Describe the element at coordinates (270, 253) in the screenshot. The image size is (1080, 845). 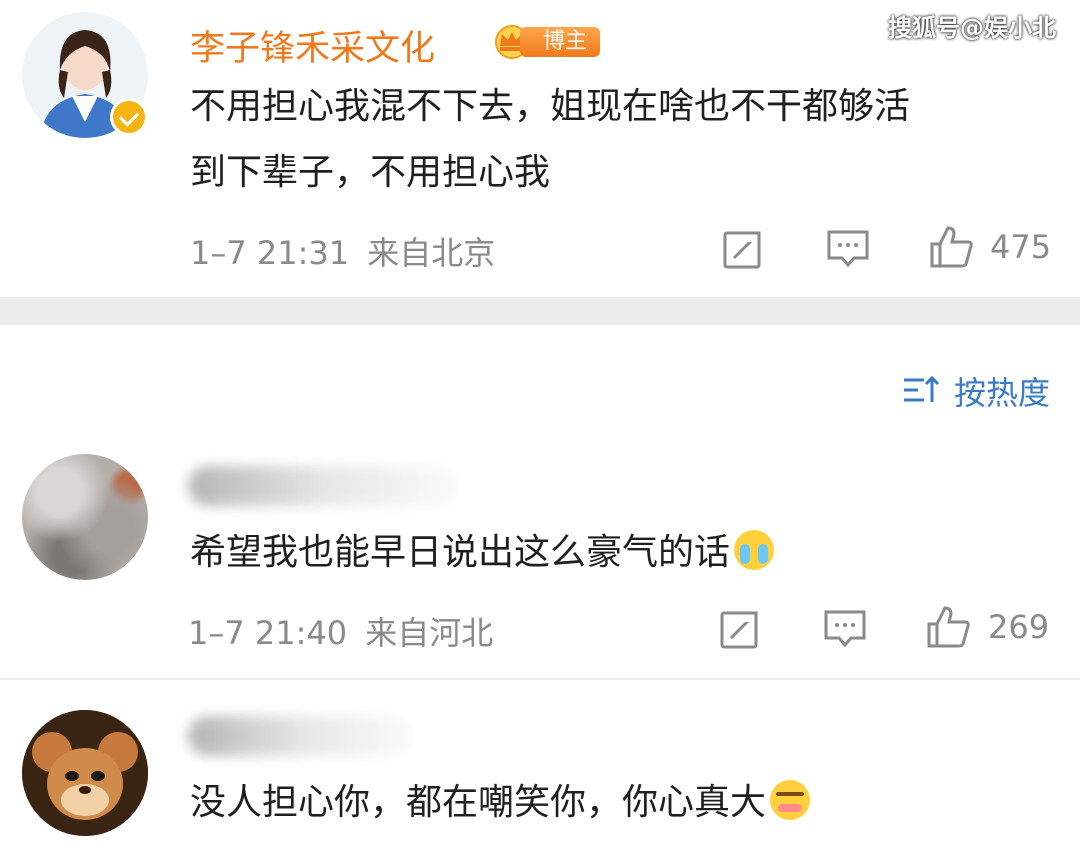
I see `post-time: 1–7 21:31` at that location.